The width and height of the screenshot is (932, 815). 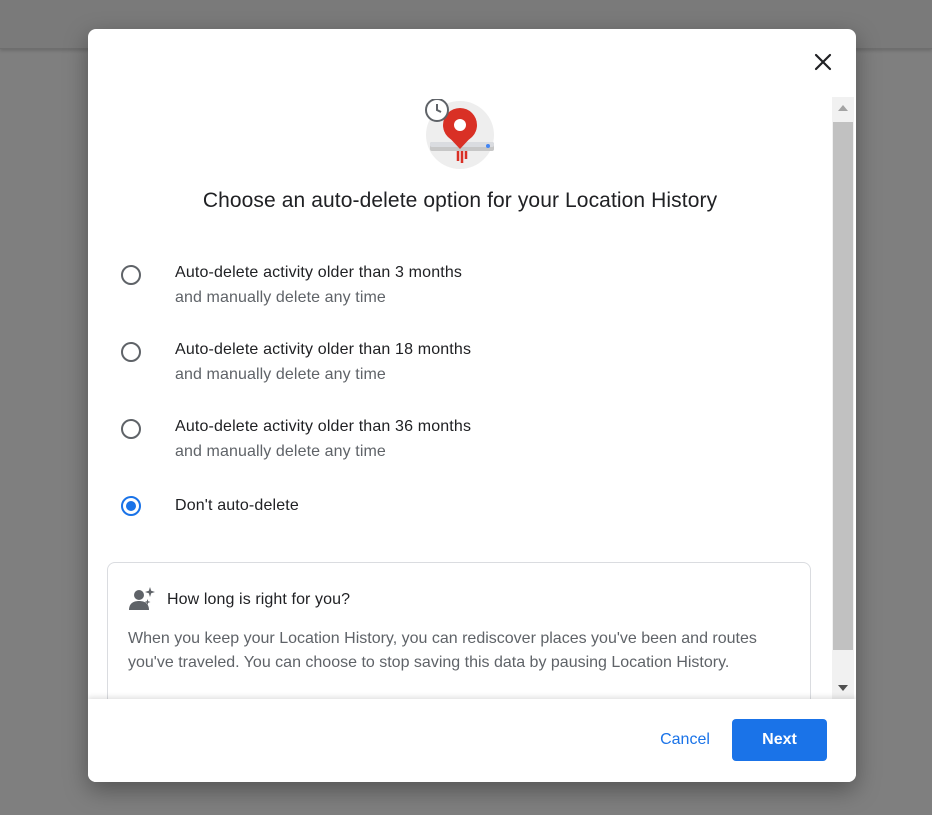 I want to click on scrollbar, so click(x=843, y=398).